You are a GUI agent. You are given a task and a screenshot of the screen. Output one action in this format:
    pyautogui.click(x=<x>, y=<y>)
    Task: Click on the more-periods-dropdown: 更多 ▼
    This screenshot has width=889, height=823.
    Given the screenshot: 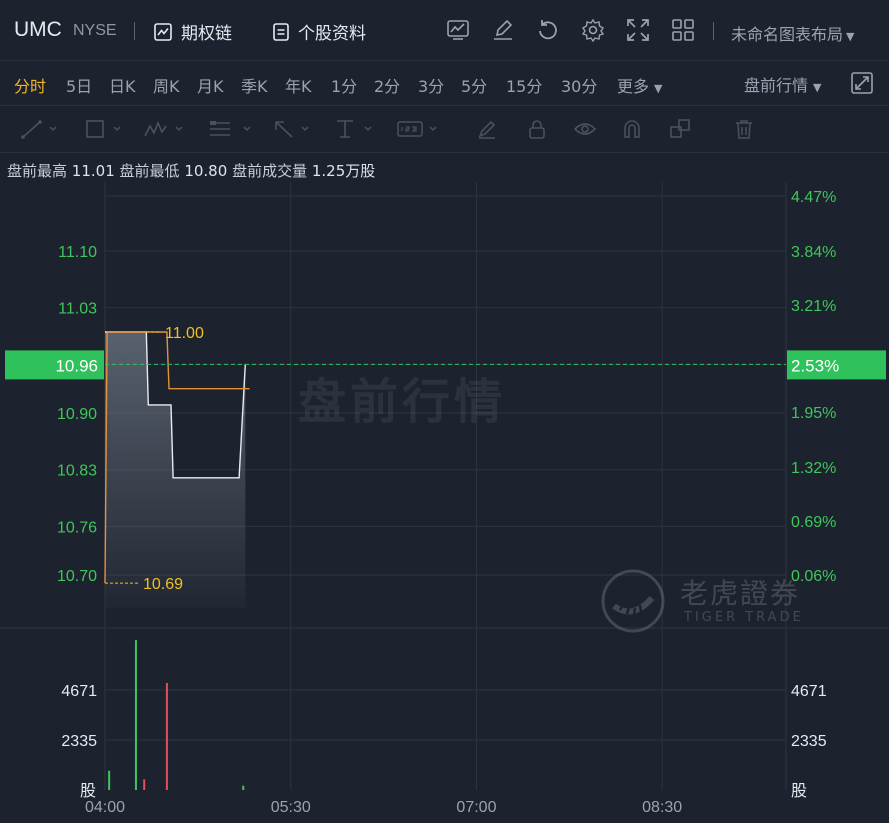 What is the action you would take?
    pyautogui.click(x=639, y=85)
    